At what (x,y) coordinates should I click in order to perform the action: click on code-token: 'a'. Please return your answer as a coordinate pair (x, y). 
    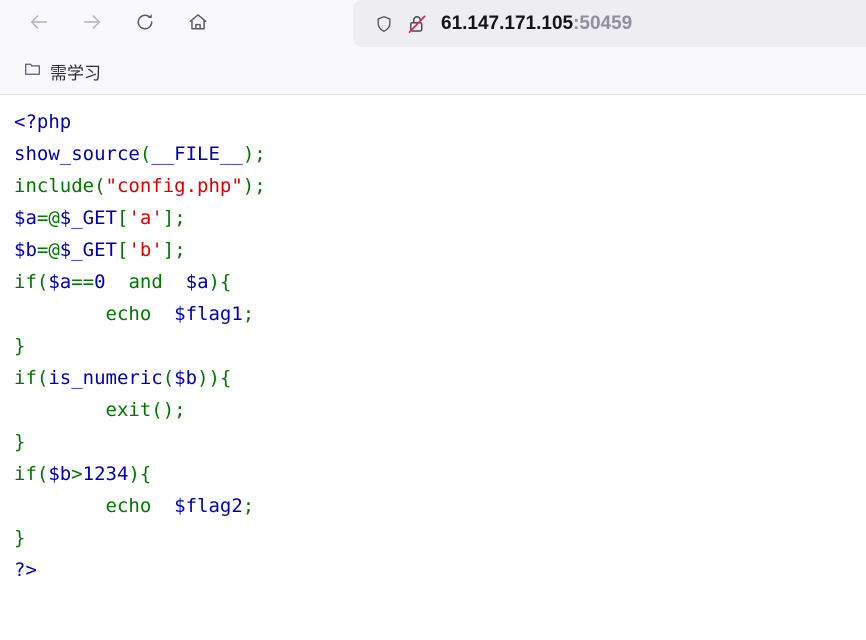
    Looking at the image, I should click on (145, 218).